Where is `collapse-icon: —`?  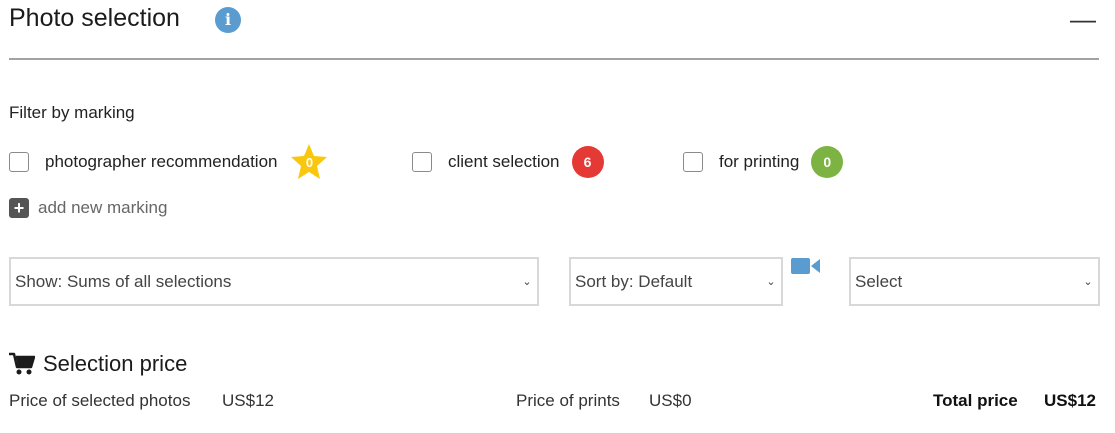
collapse-icon: — is located at coordinates (1083, 19).